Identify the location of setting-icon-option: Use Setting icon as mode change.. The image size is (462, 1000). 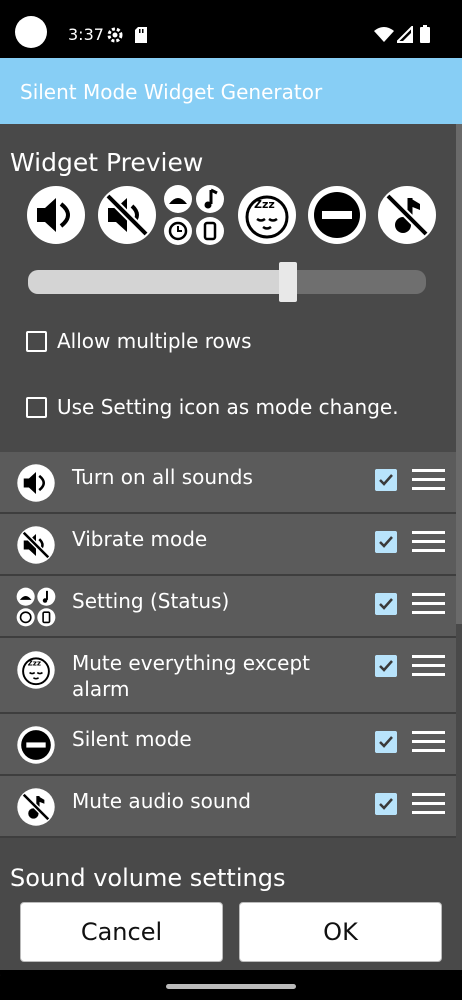
(212, 407).